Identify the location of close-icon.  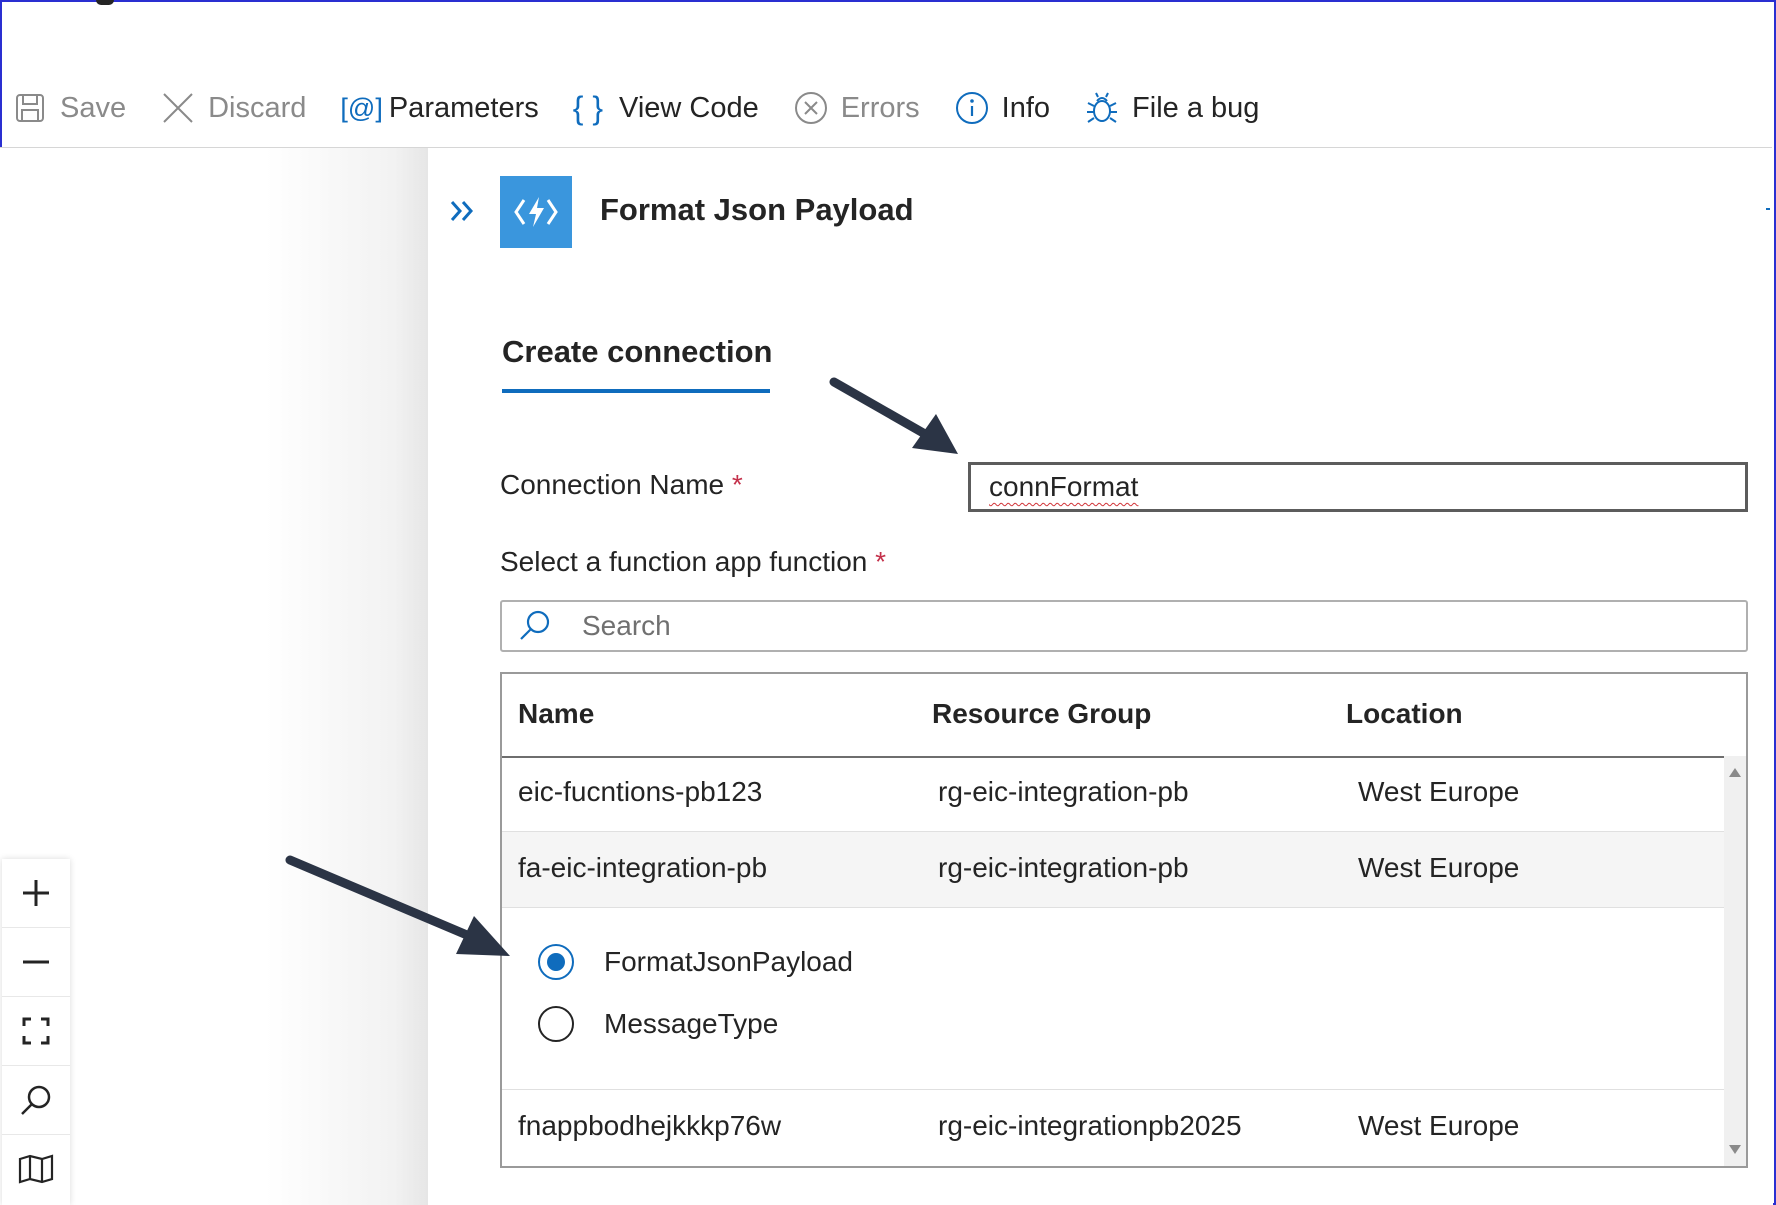
(178, 108).